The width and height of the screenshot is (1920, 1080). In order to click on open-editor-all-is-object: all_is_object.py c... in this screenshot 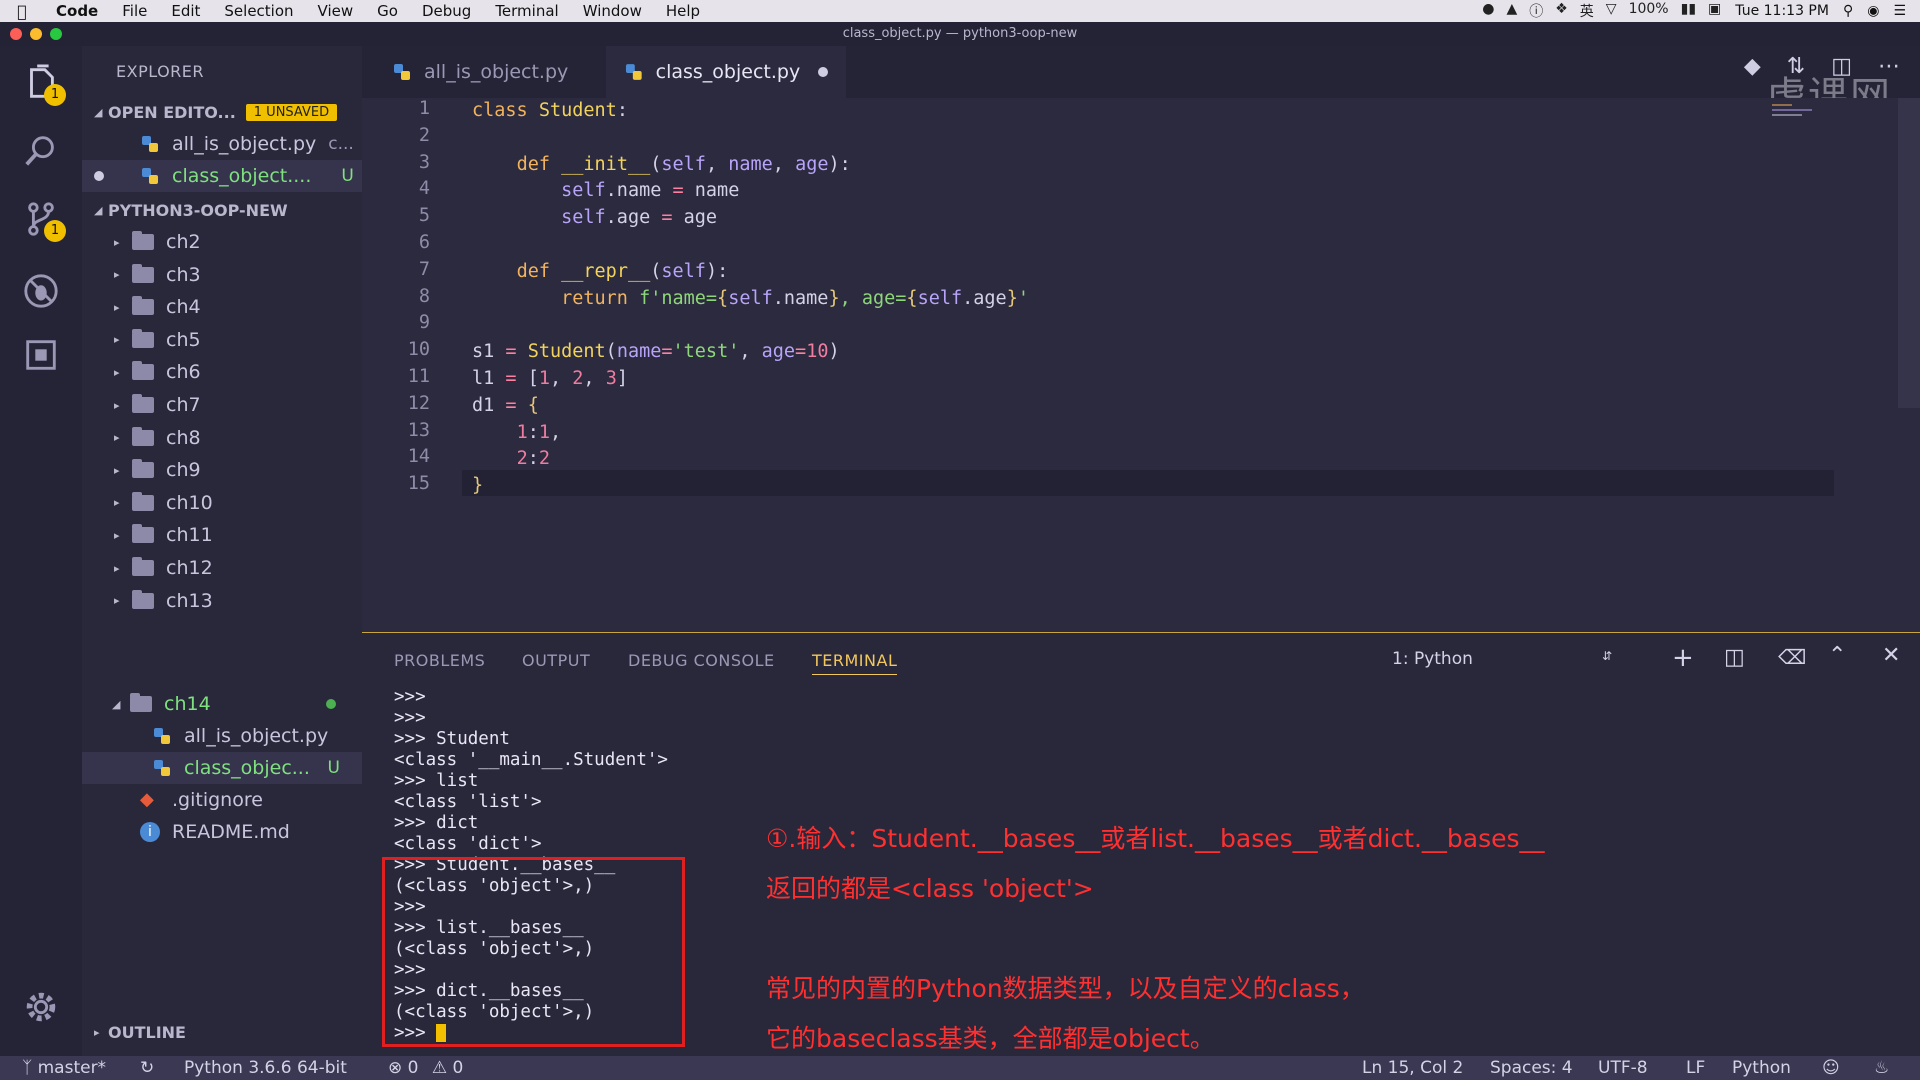, I will do `click(222, 144)`.